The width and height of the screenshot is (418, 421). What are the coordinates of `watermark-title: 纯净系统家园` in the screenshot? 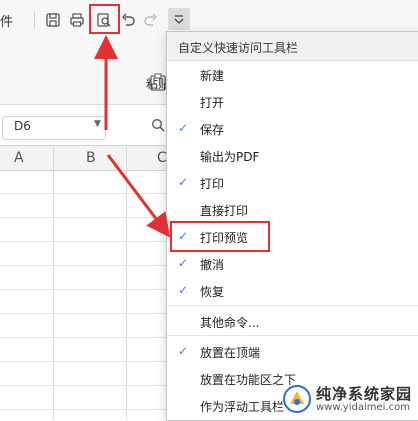 It's located at (364, 394).